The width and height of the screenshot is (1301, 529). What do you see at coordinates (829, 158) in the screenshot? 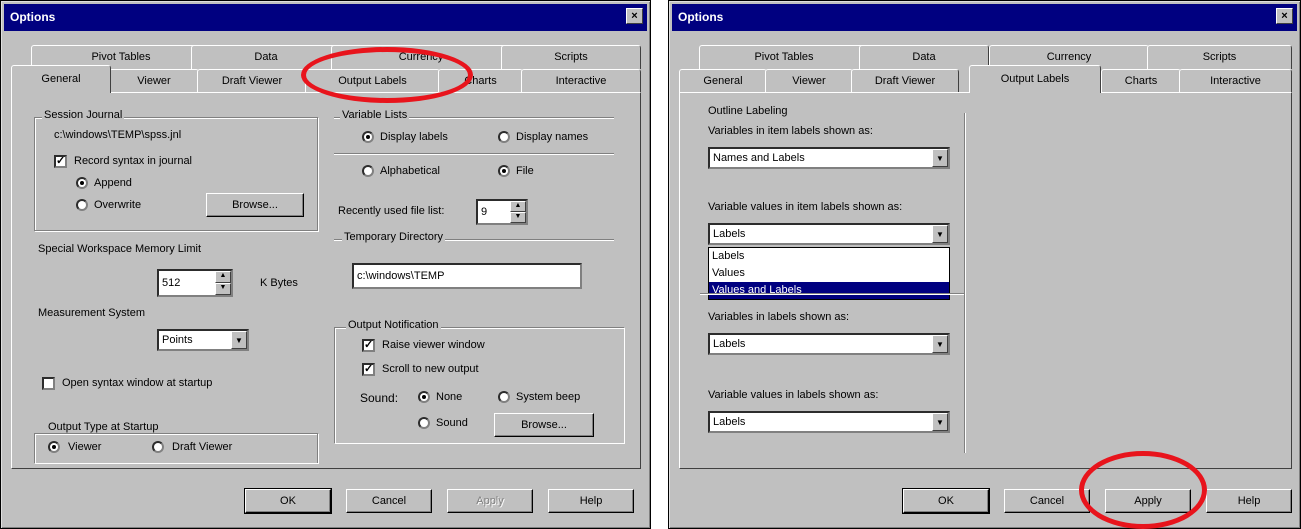
I see `var-item-labels-dropdown: Names and Labels ▼` at bounding box center [829, 158].